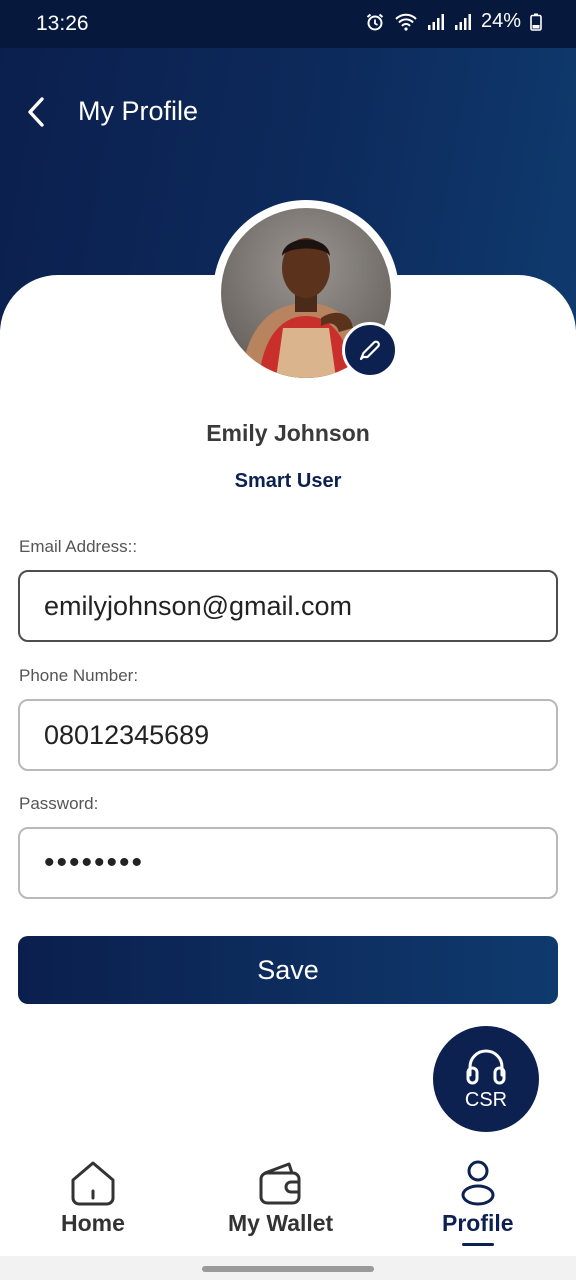  I want to click on csr-label: CSR, so click(486, 1099).